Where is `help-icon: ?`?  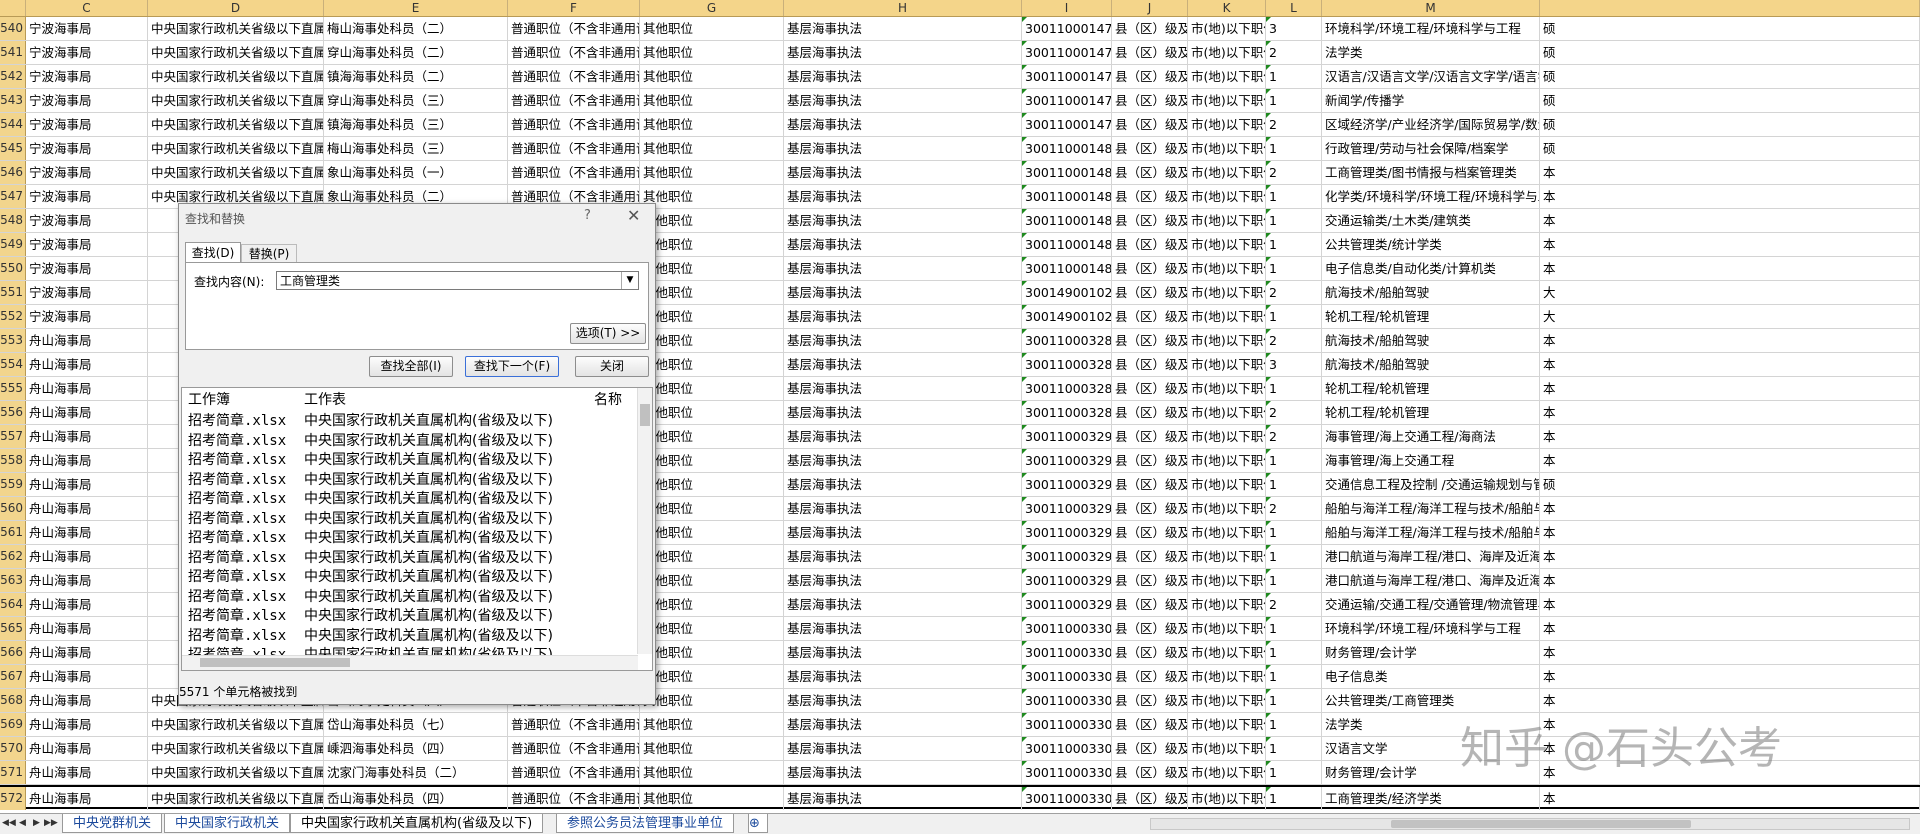
help-icon: ? is located at coordinates (587, 215).